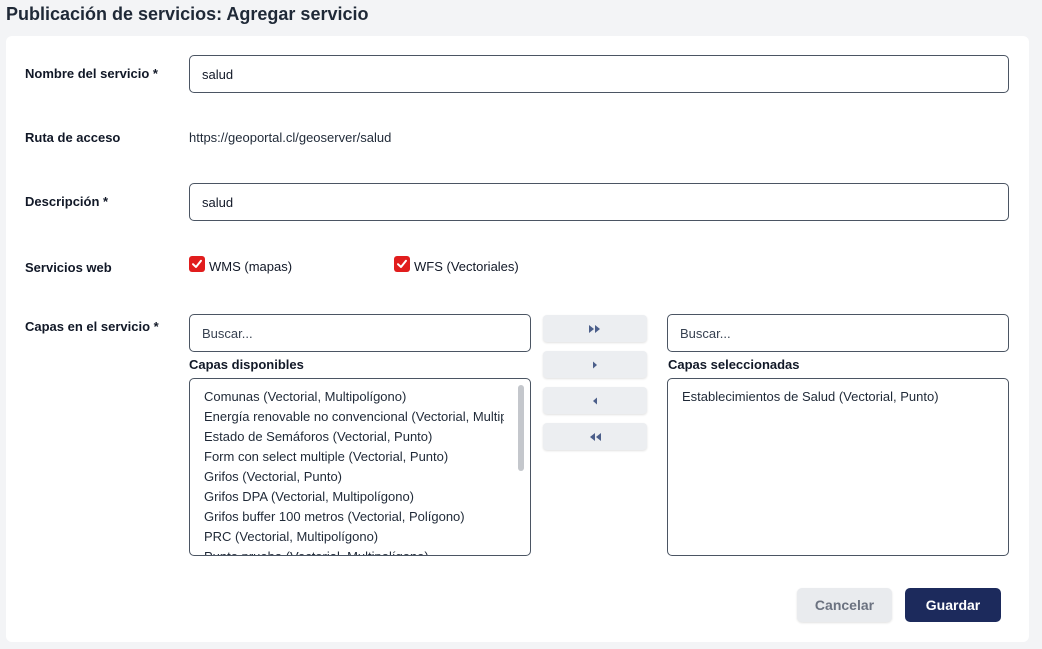 This screenshot has width=1042, height=649. Describe the element at coordinates (91, 73) in the screenshot. I see `service-name-label: Nombre del servicio *` at that location.